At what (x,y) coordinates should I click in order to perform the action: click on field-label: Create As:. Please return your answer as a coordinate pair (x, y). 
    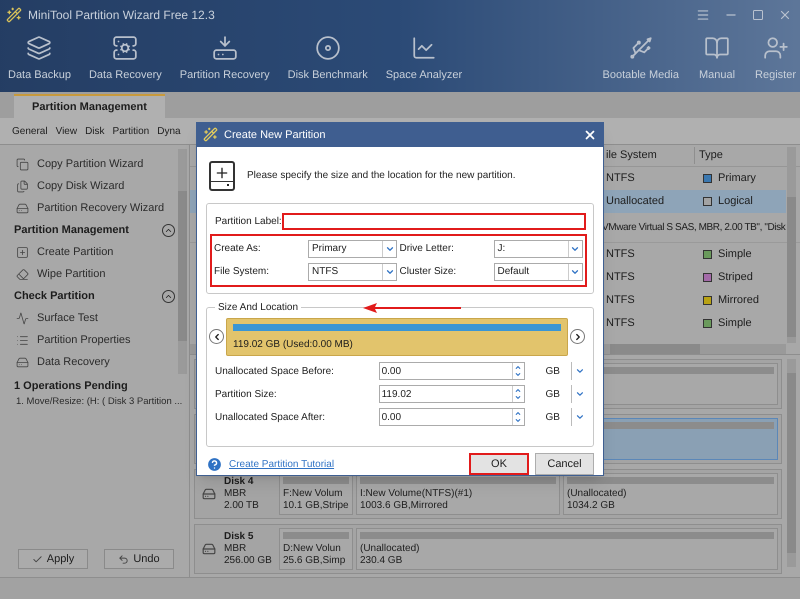
    Looking at the image, I should click on (238, 249).